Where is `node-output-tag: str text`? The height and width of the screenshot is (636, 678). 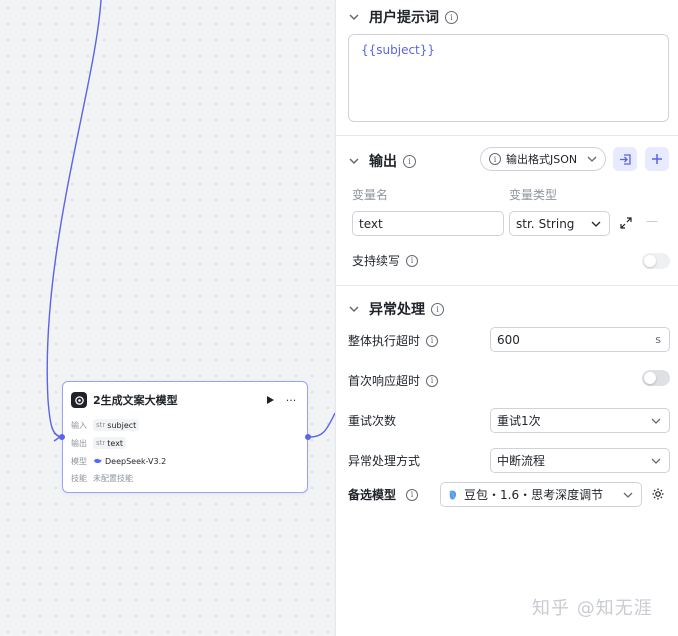 node-output-tag: str text is located at coordinates (110, 443).